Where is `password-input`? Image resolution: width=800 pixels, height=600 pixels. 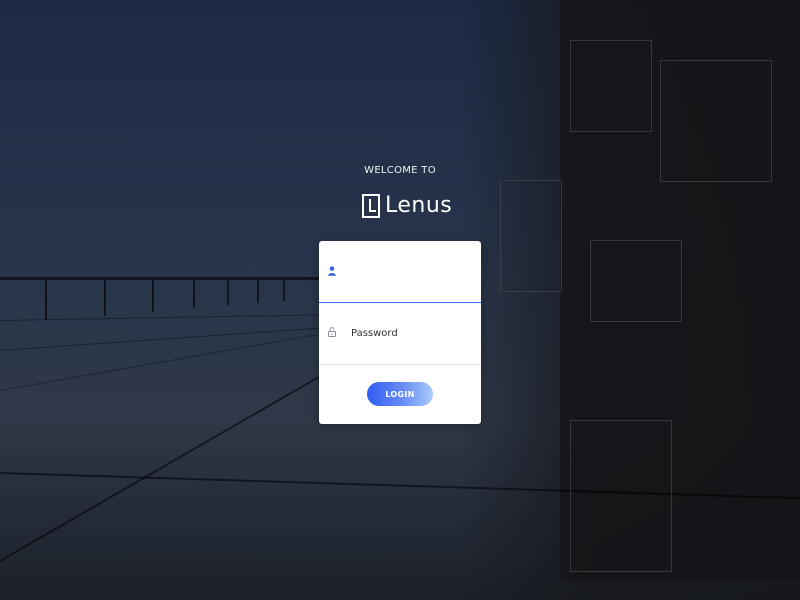 password-input is located at coordinates (414, 333).